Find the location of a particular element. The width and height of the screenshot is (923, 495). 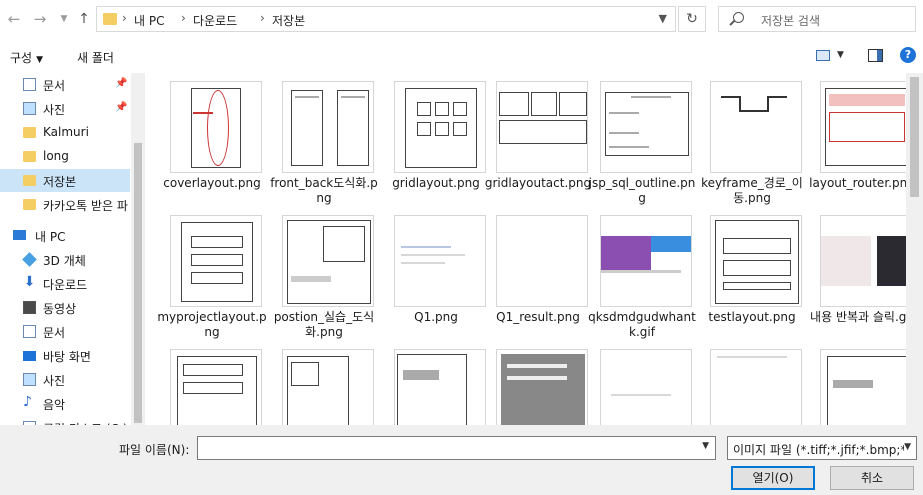

sidebar-item: 문서 📌 is located at coordinates (65, 84).